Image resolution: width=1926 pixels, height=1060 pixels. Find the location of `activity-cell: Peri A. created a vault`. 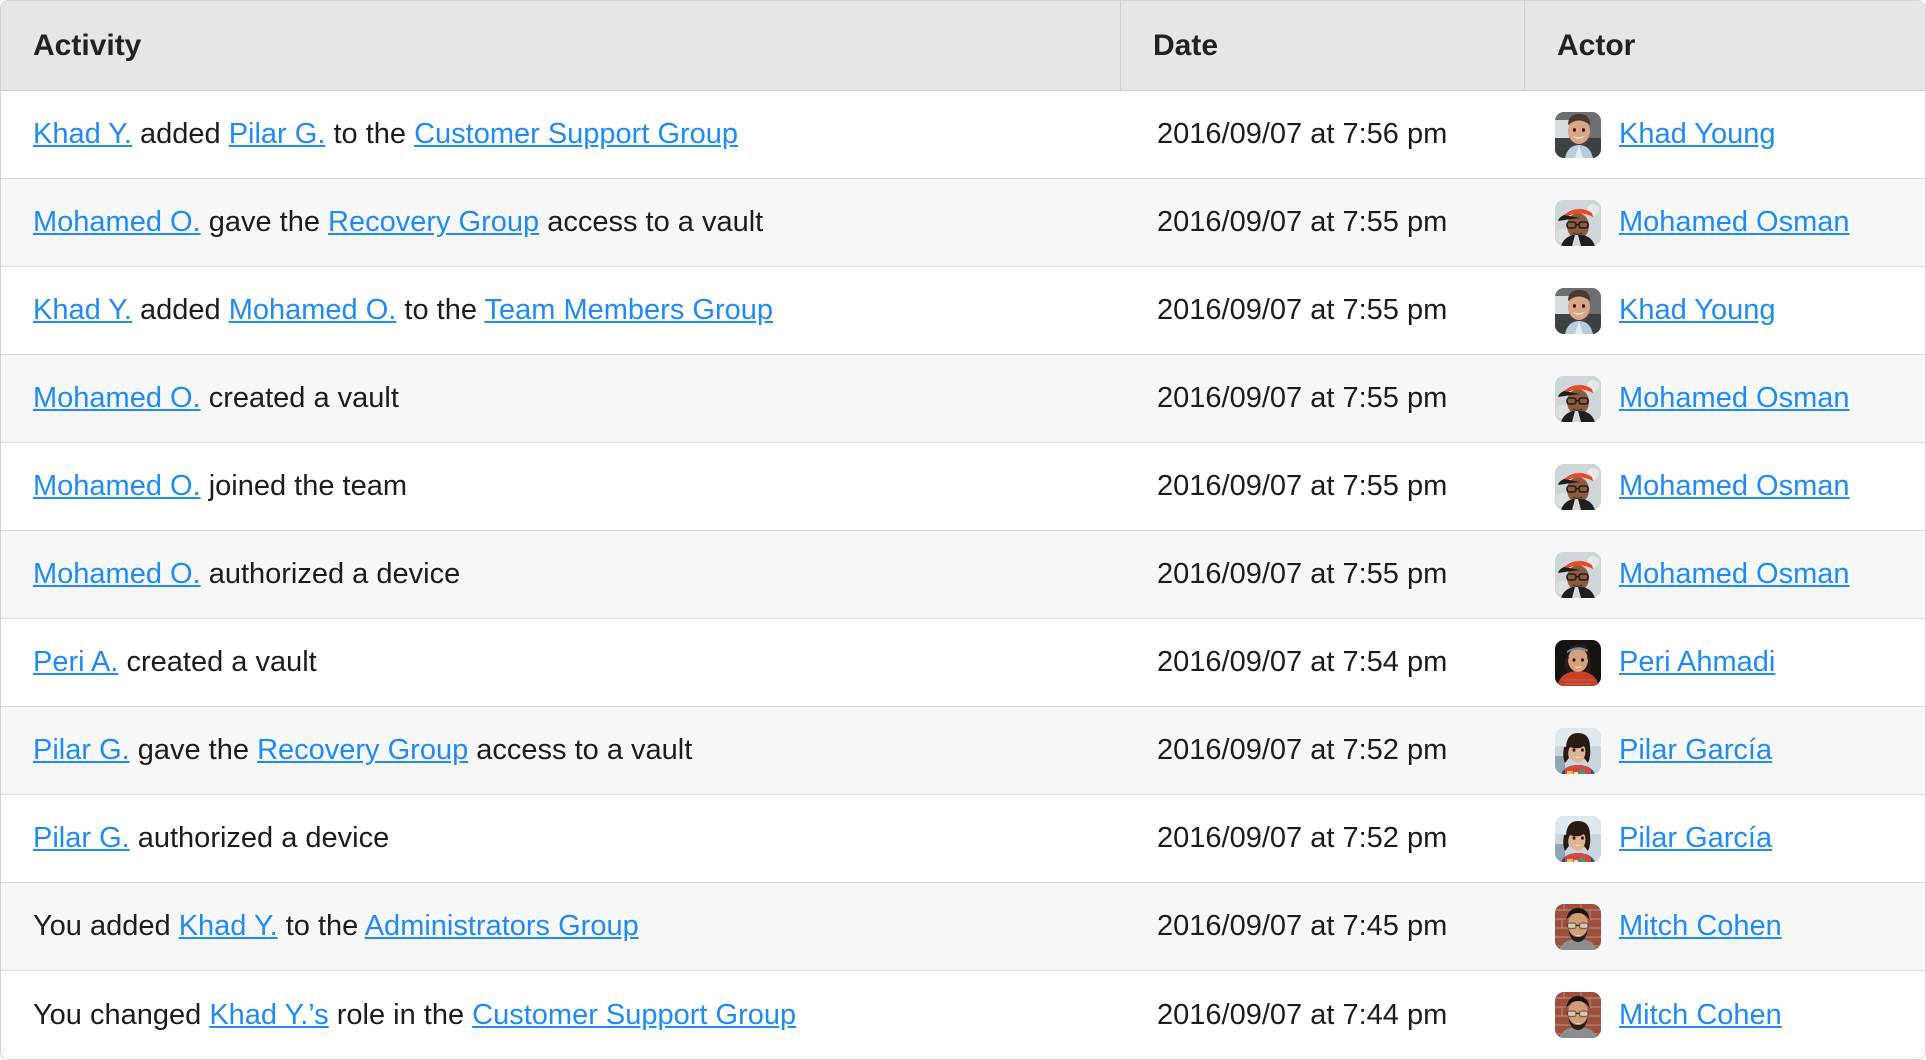

activity-cell: Peri A. created a vault is located at coordinates (561, 663).